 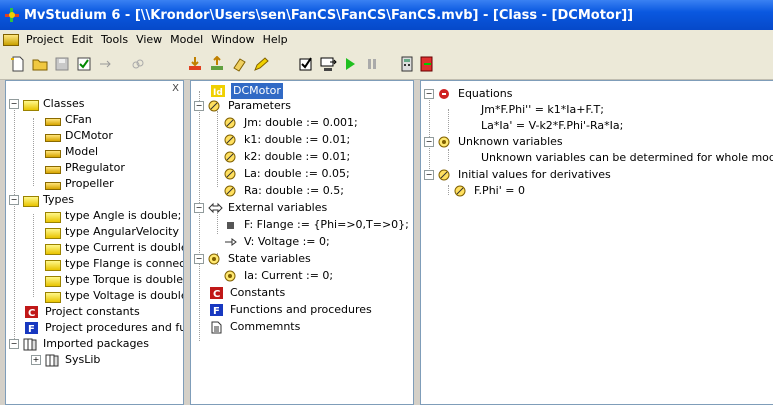 What do you see at coordinates (242, 106) in the screenshot?
I see `tree-node-parameters: − Parameters` at bounding box center [242, 106].